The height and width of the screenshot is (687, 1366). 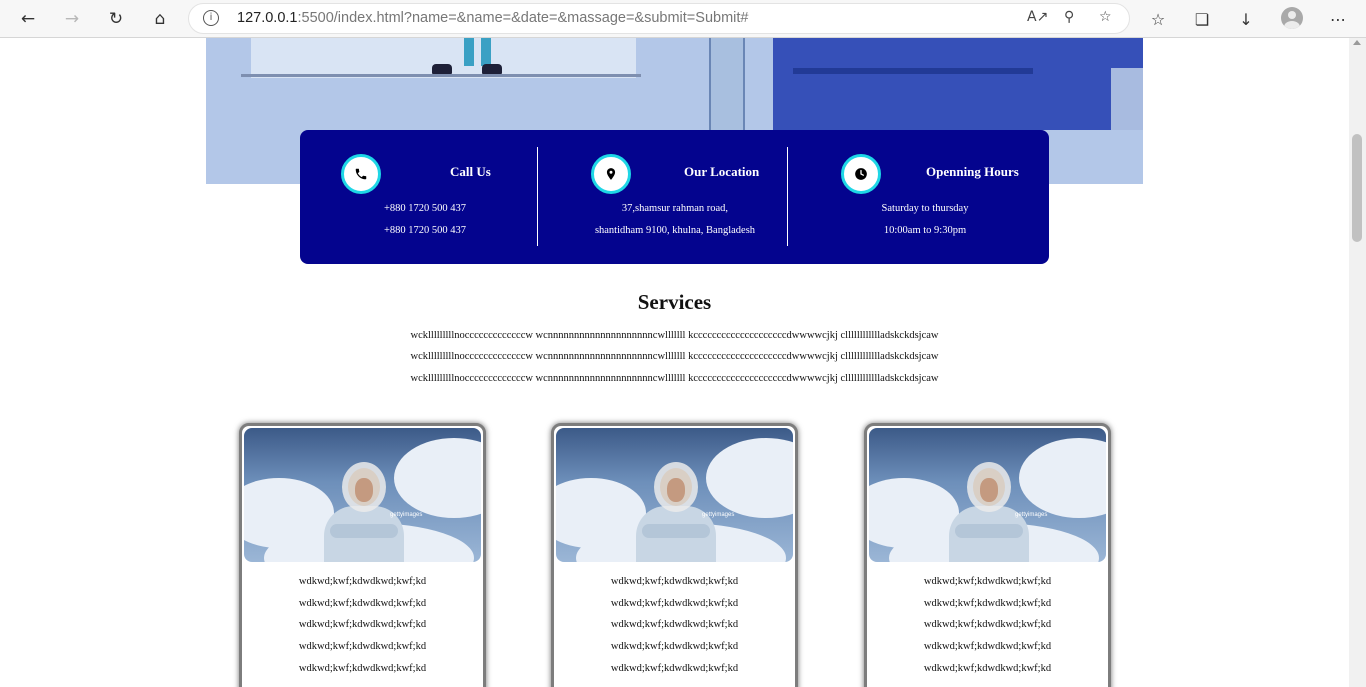 I want to click on call-us-title: Call Us, so click(x=470, y=171).